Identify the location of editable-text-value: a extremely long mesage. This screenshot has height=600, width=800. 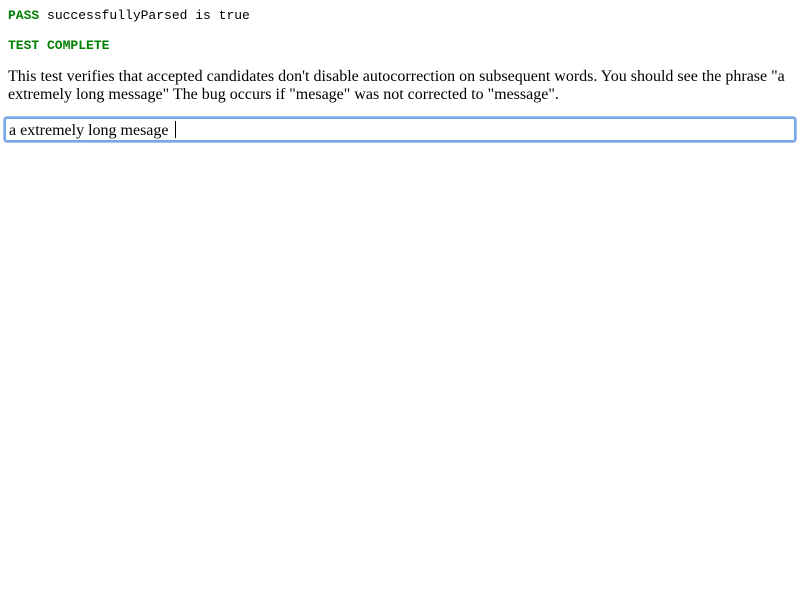
(92, 130).